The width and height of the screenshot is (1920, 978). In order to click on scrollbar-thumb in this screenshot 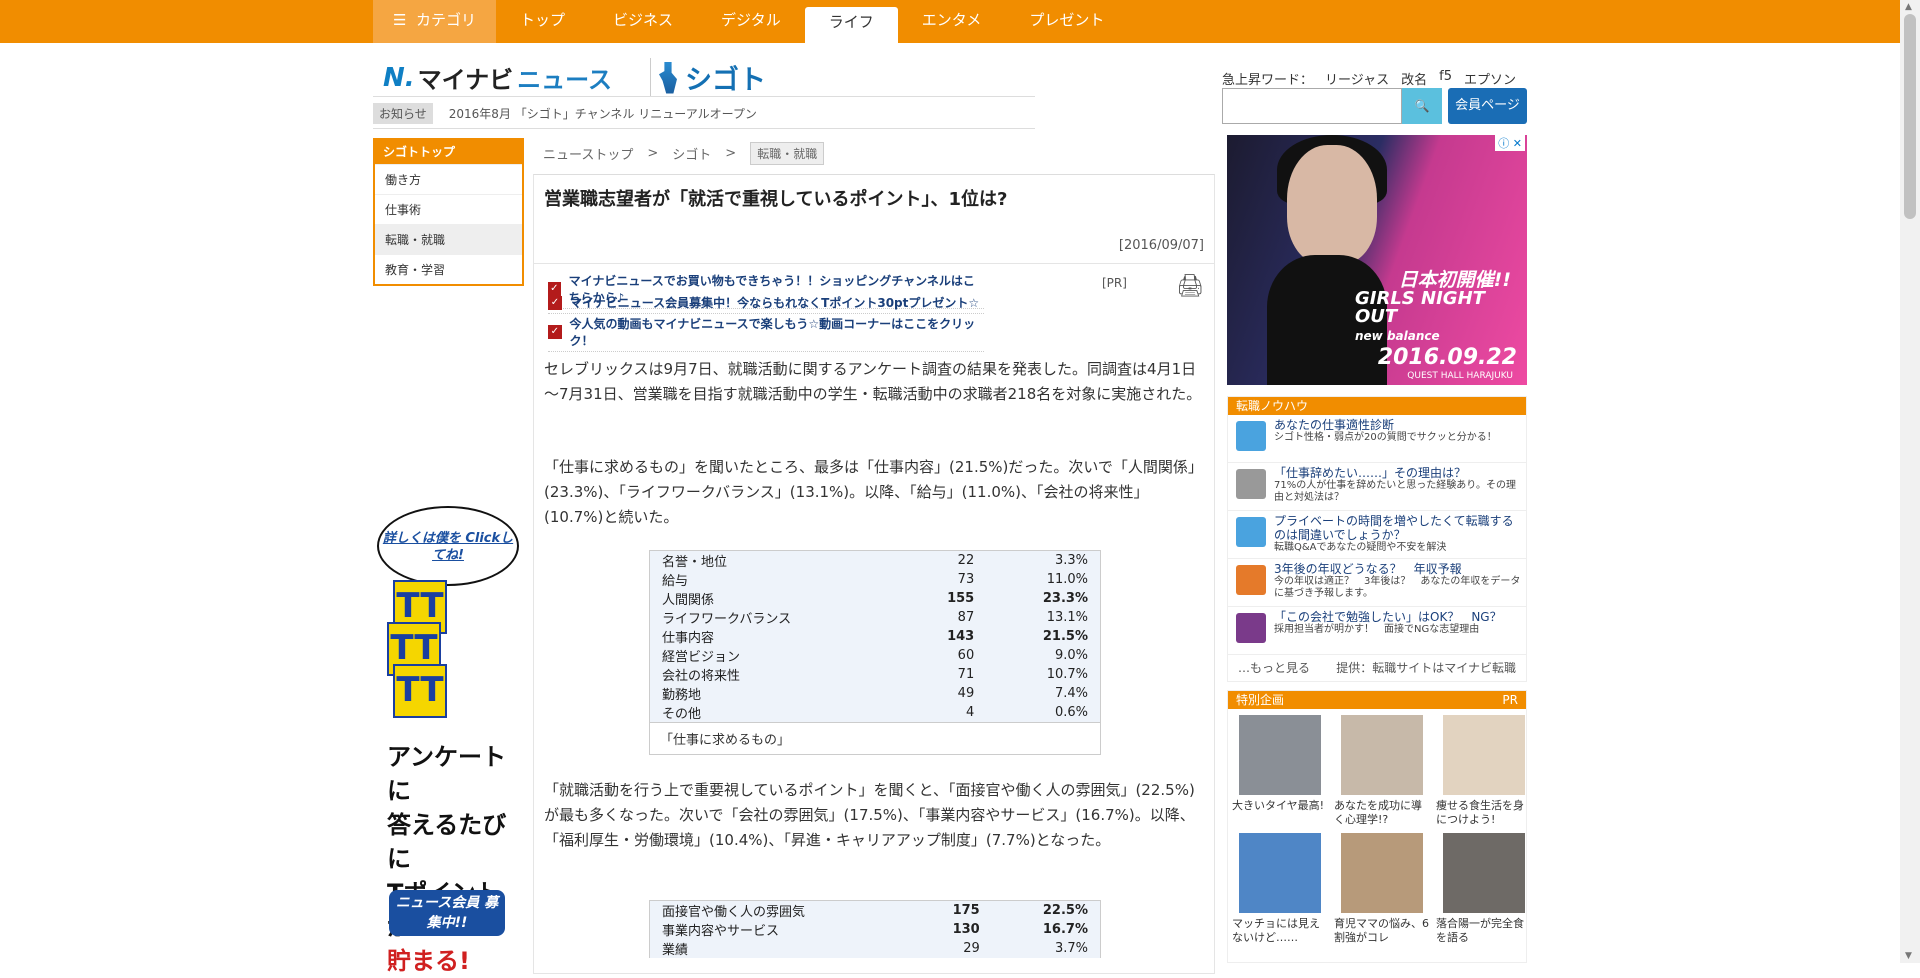, I will do `click(1910, 116)`.